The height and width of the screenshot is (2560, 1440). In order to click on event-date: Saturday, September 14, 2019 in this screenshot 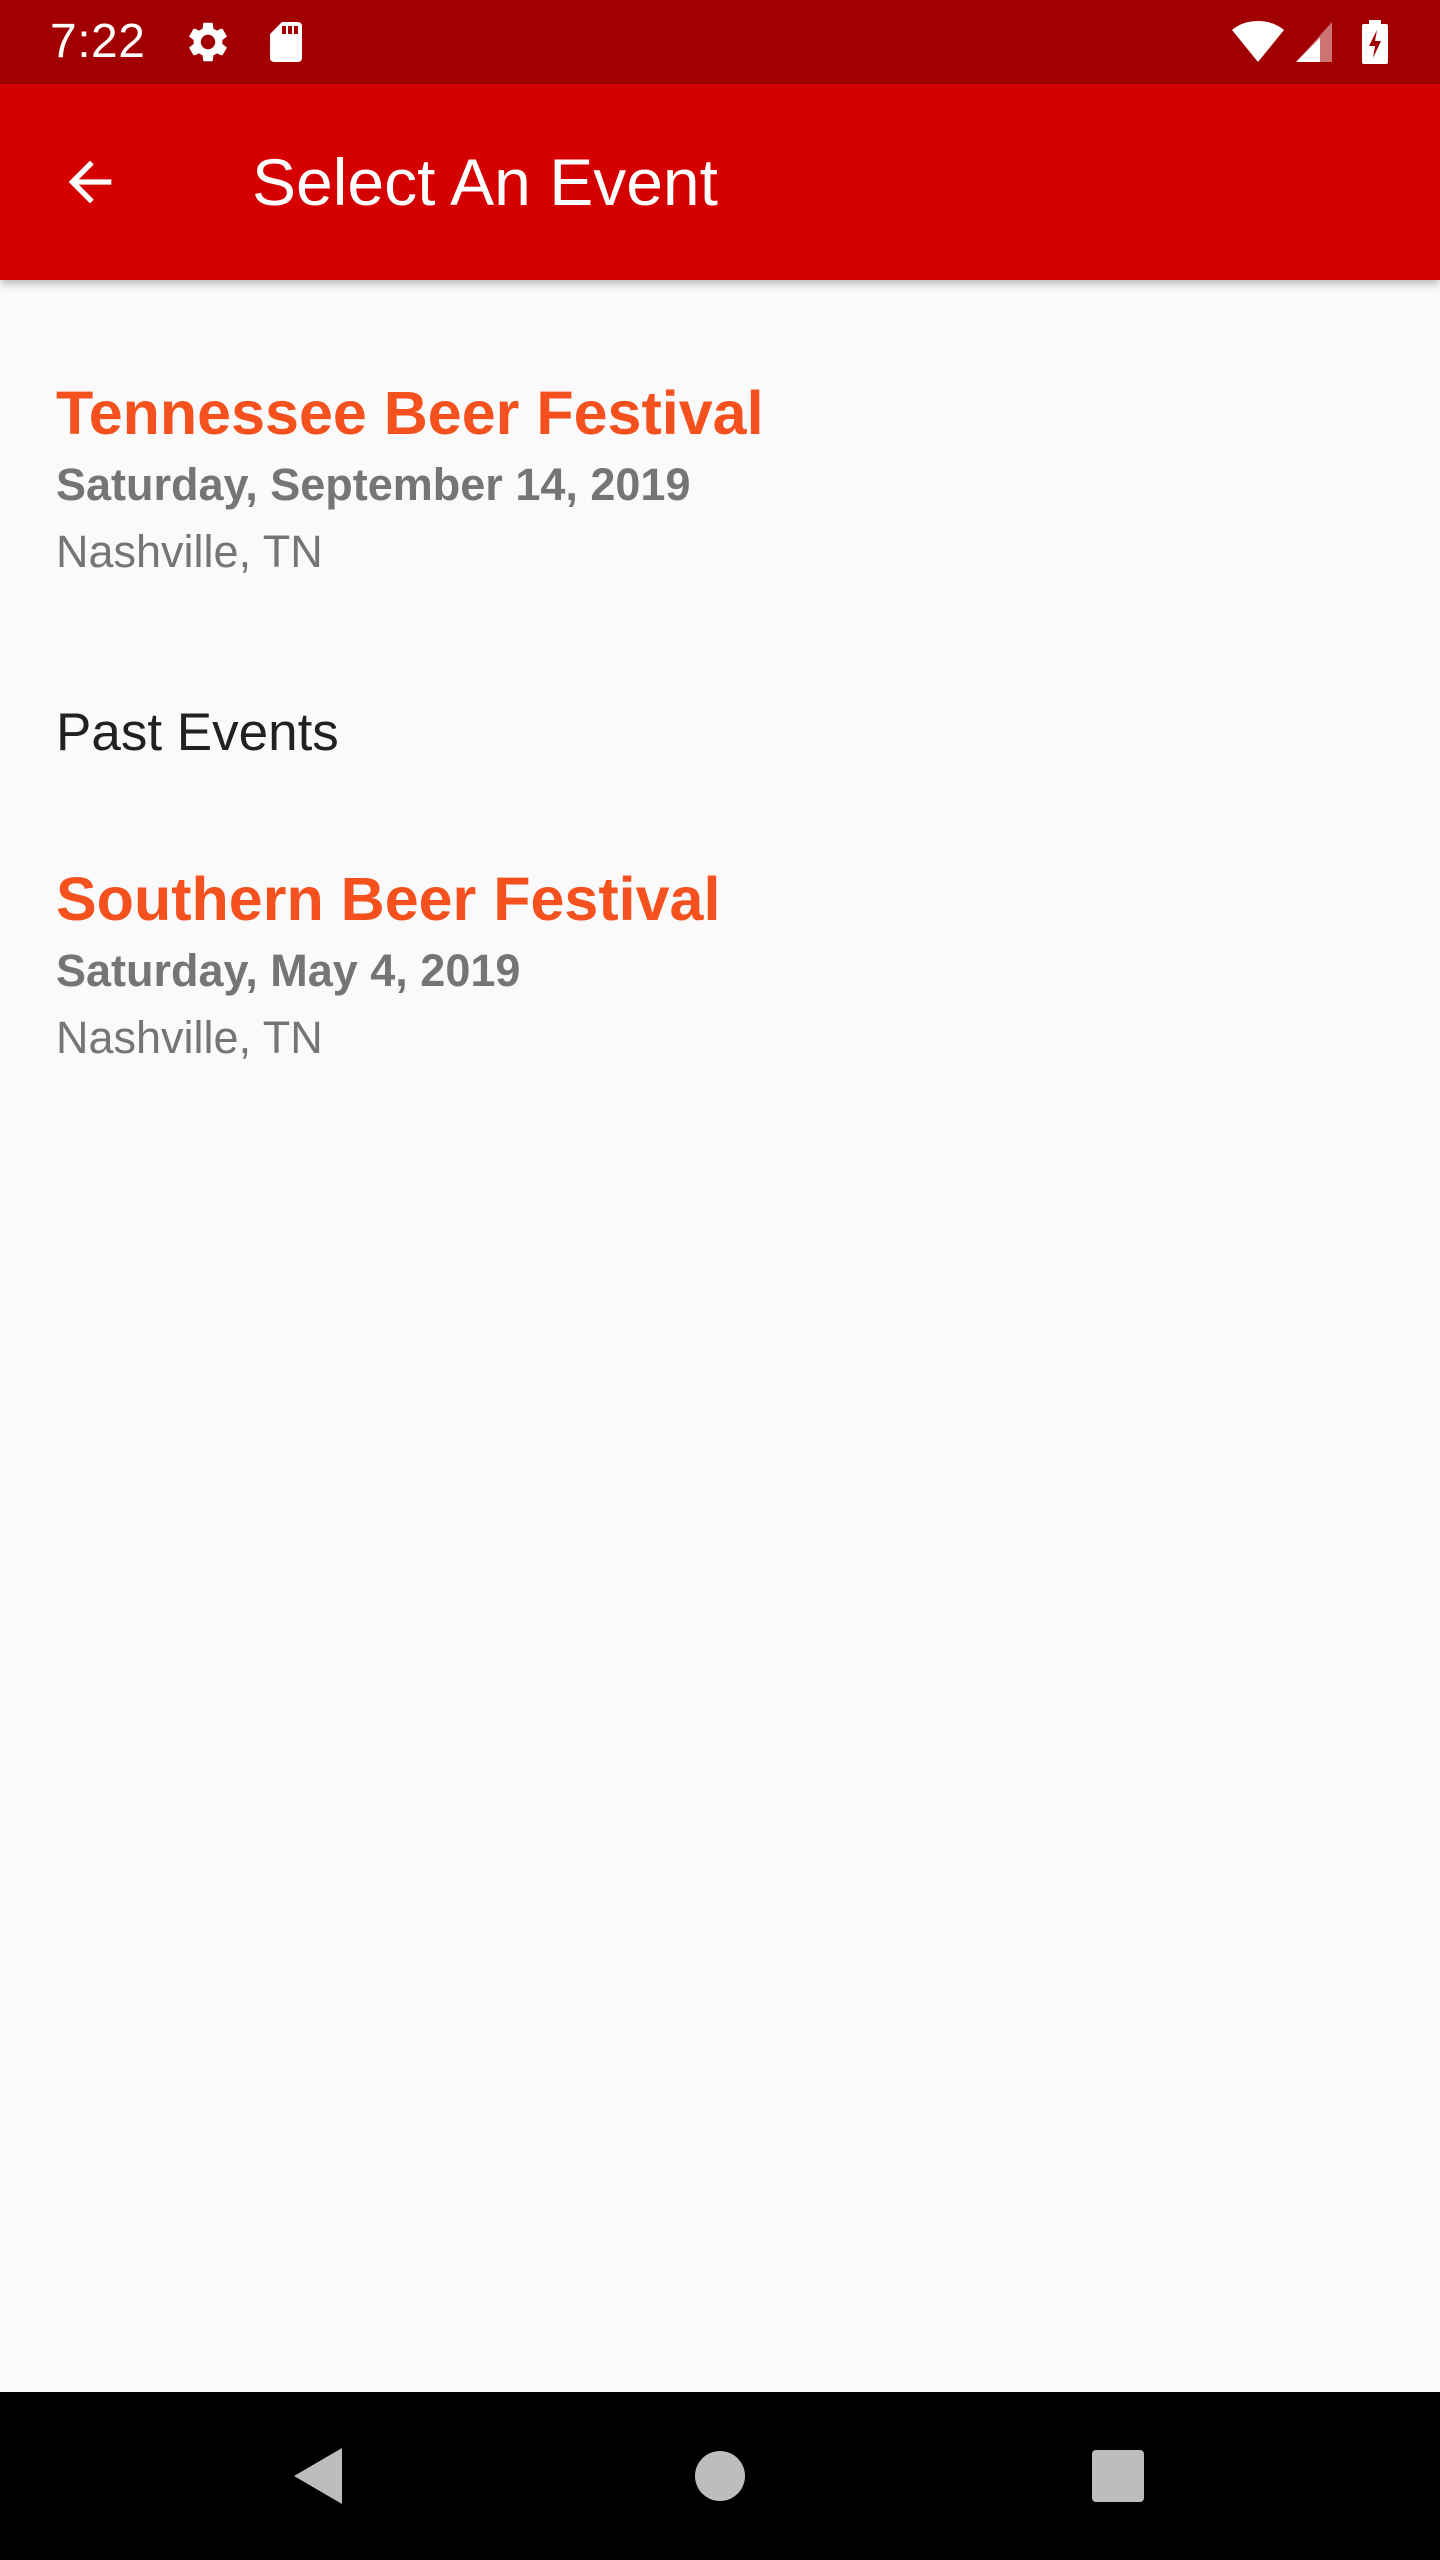, I will do `click(373, 484)`.